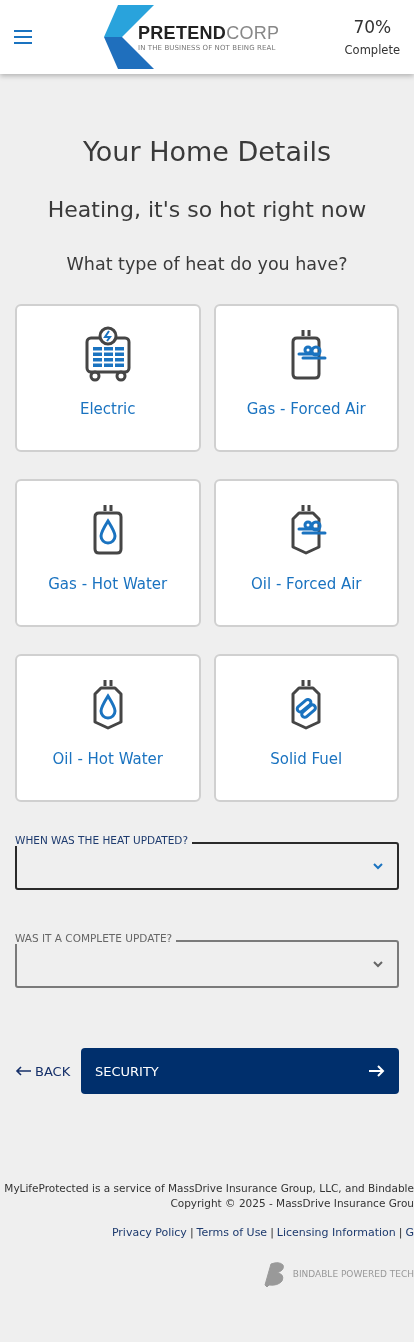  I want to click on footer-link: Terms of Use, so click(232, 1232).